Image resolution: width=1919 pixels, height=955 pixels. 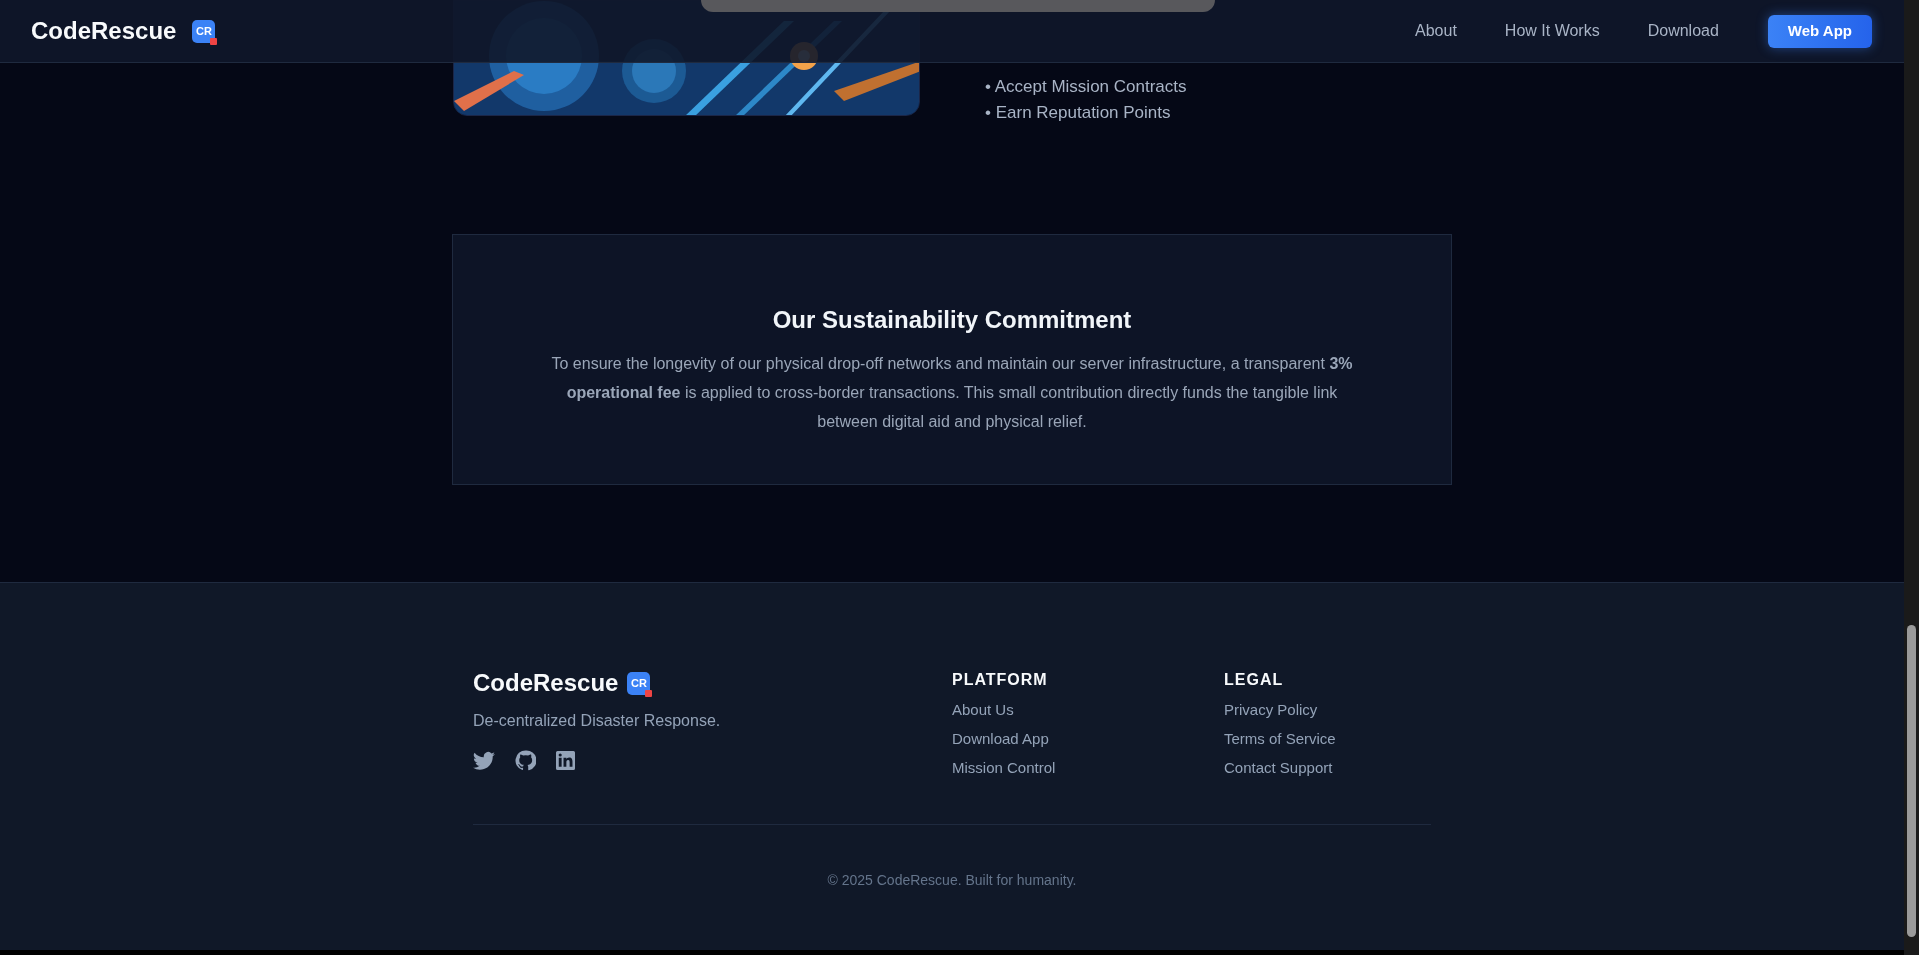 I want to click on footer-link: About Us, so click(x=983, y=709).